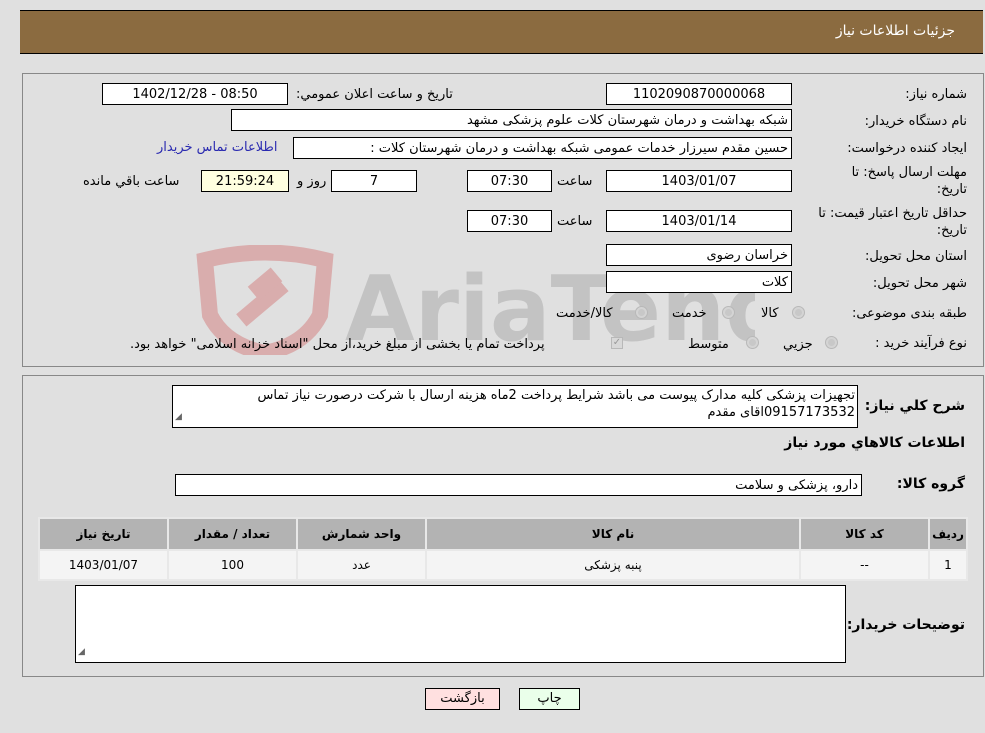 This screenshot has height=733, width=985. Describe the element at coordinates (909, 313) in the screenshot. I see `category-label: طبقه بندی موضوعی:` at that location.